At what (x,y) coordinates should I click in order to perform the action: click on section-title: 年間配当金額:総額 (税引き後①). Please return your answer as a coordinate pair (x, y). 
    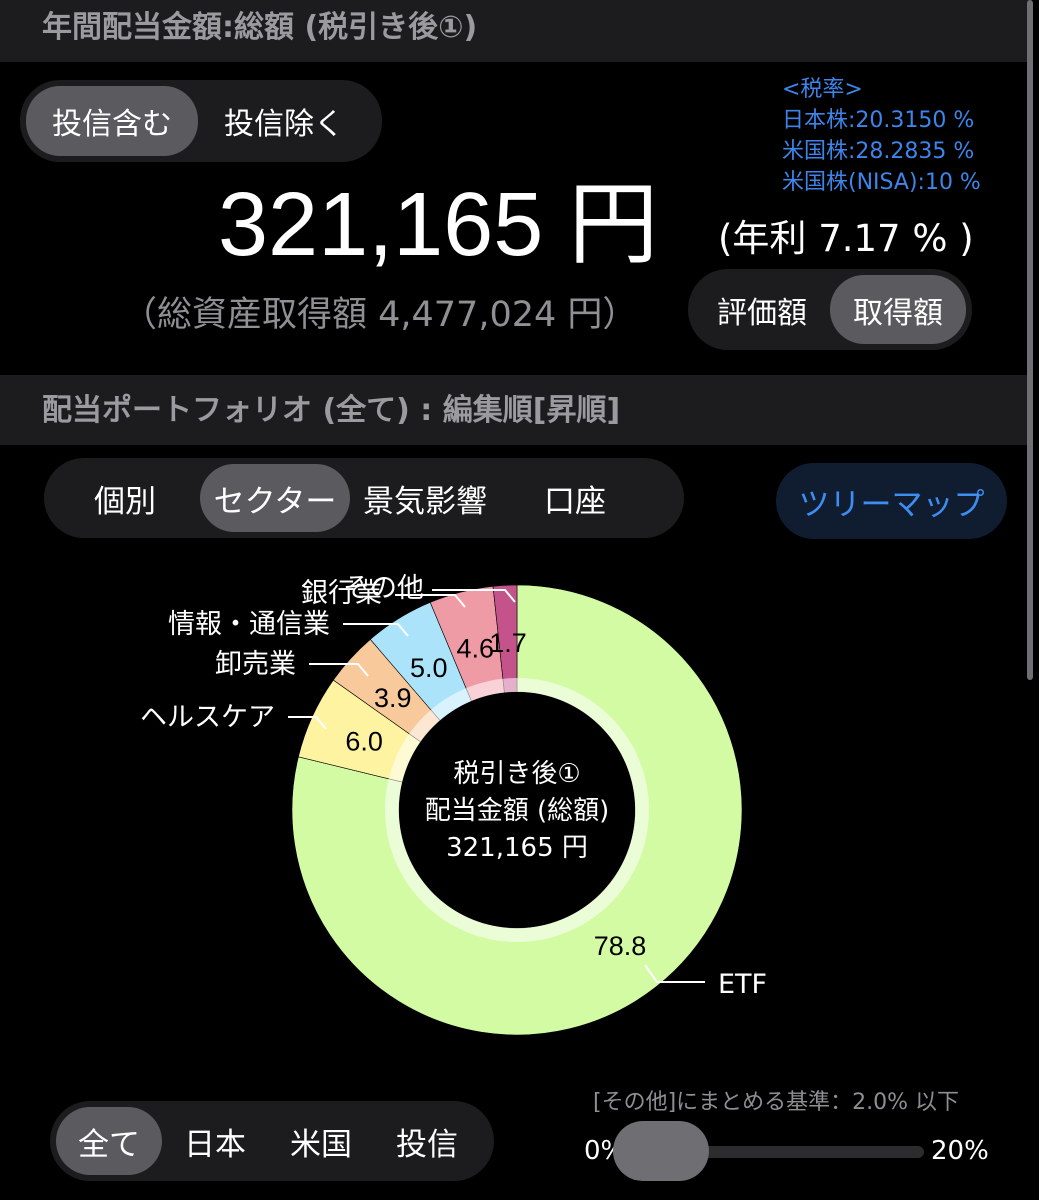
    Looking at the image, I should click on (260, 27).